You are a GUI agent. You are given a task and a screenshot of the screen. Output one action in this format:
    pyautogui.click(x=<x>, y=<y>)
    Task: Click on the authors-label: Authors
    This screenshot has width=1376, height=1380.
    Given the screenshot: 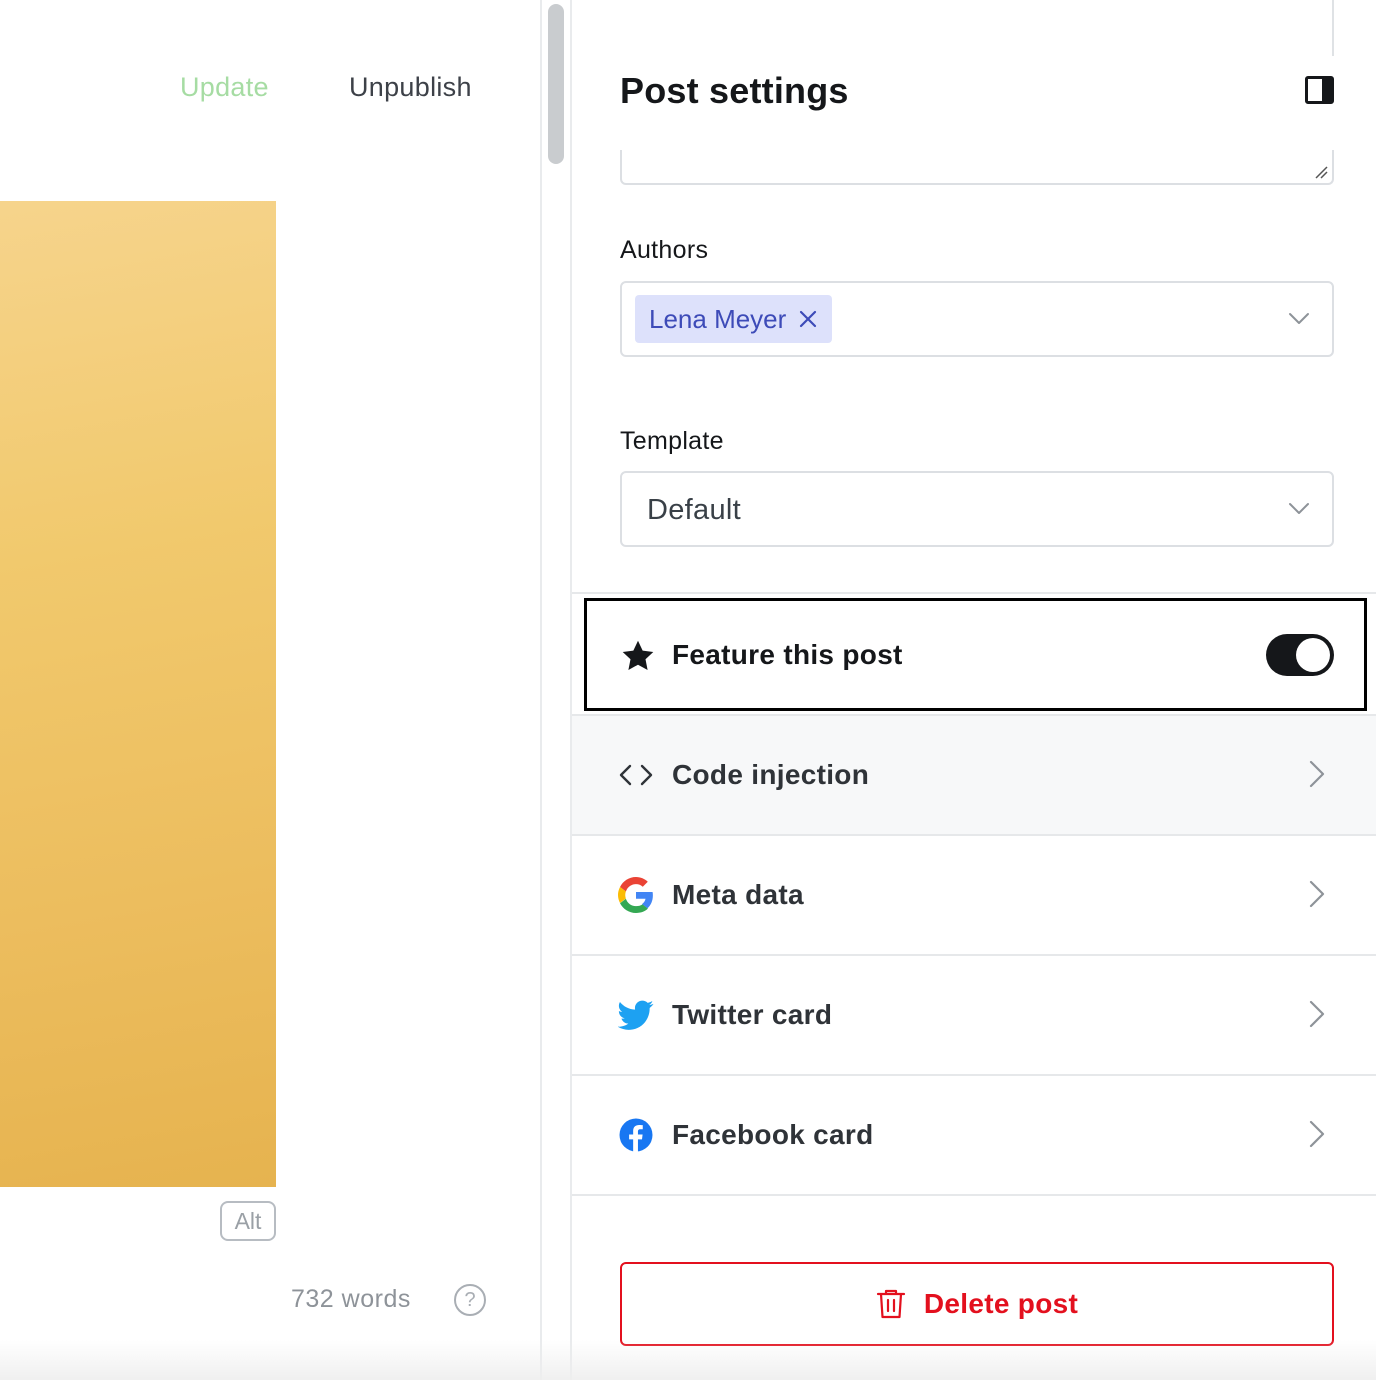 What is the action you would take?
    pyautogui.click(x=664, y=250)
    